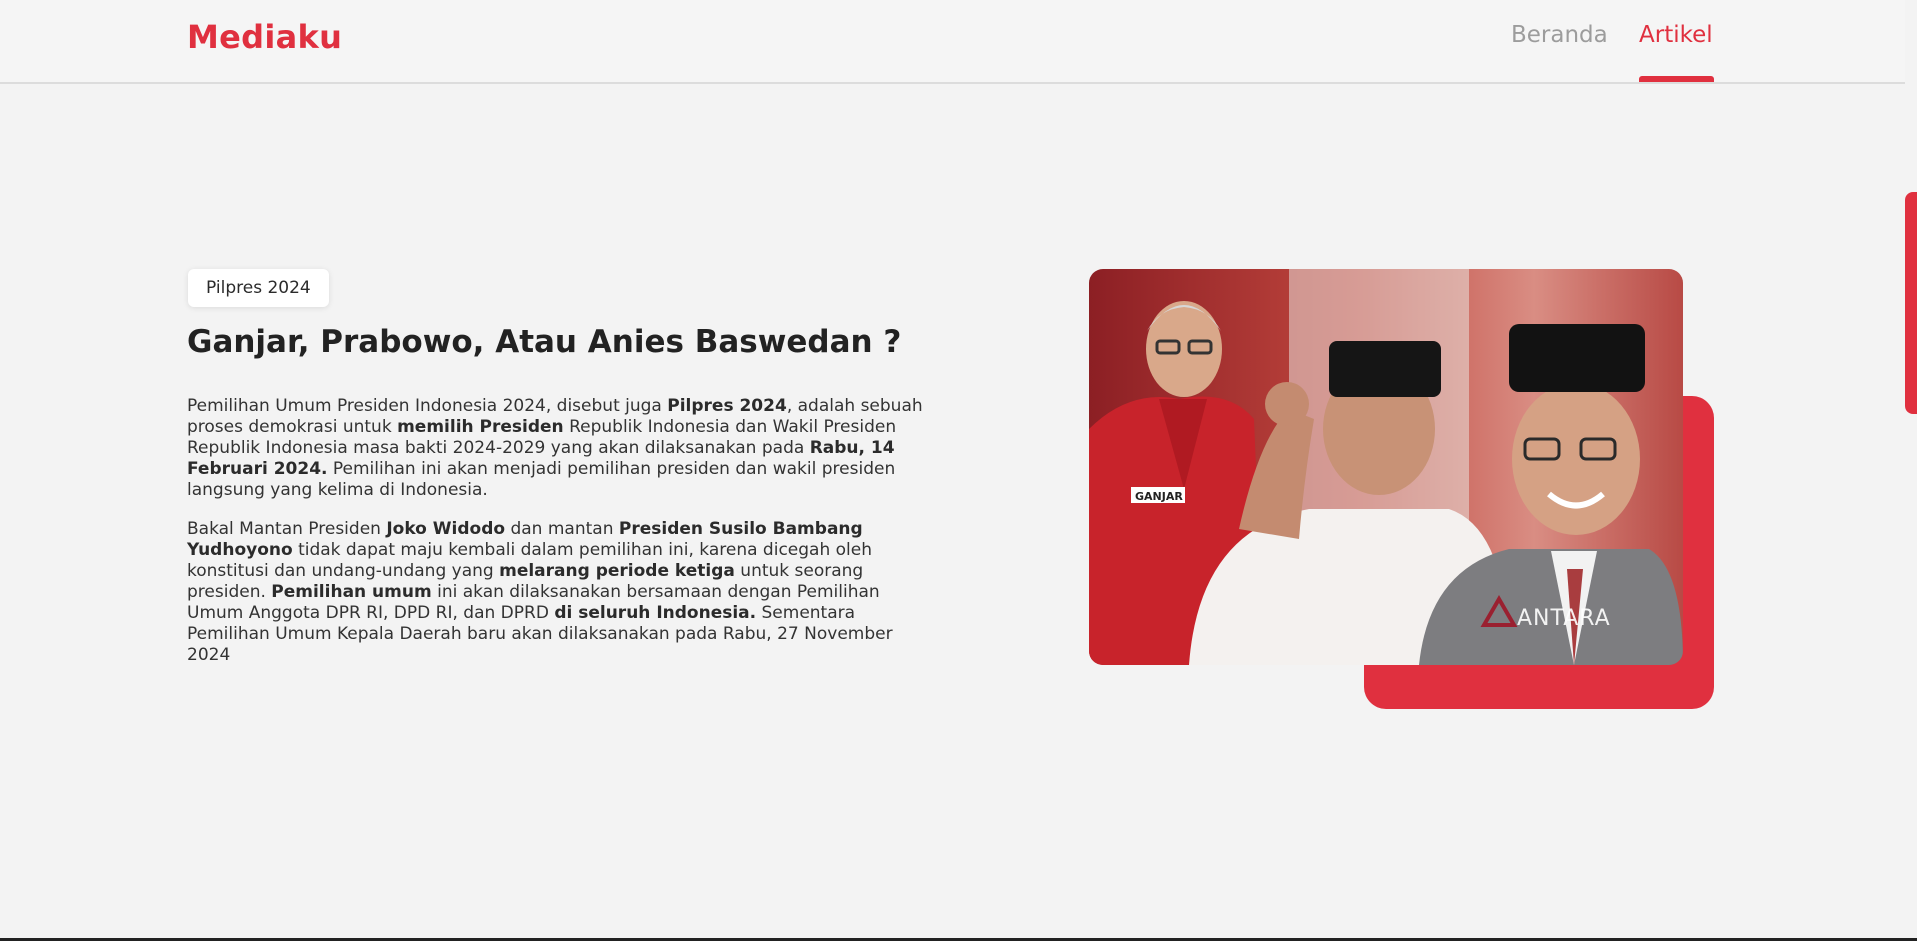 This screenshot has width=1917, height=941. I want to click on nav-link-artikel: Artikel, so click(1676, 35).